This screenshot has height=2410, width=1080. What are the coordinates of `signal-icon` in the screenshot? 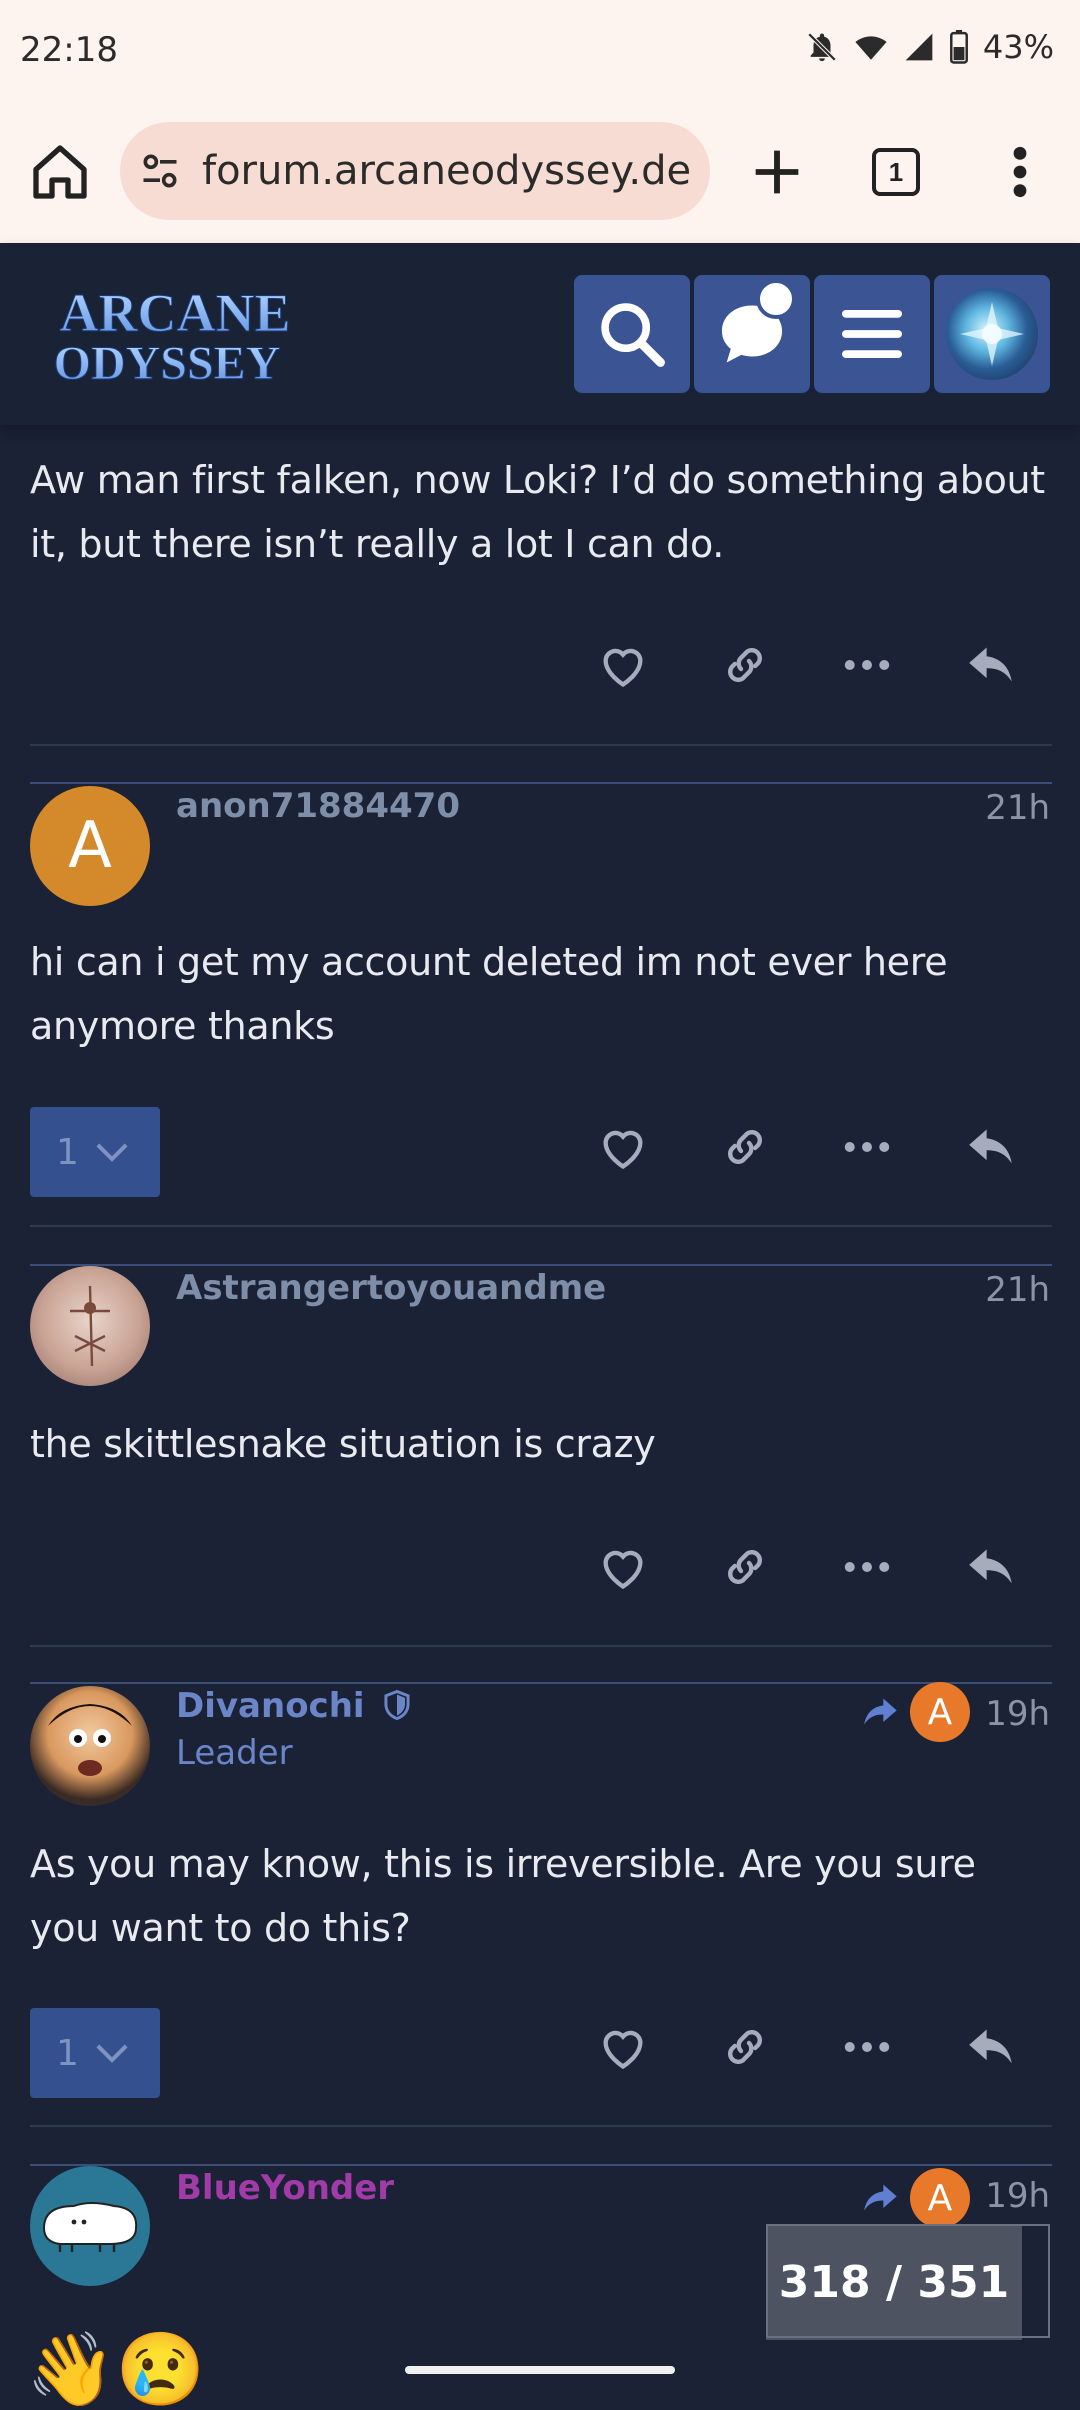 It's located at (919, 47).